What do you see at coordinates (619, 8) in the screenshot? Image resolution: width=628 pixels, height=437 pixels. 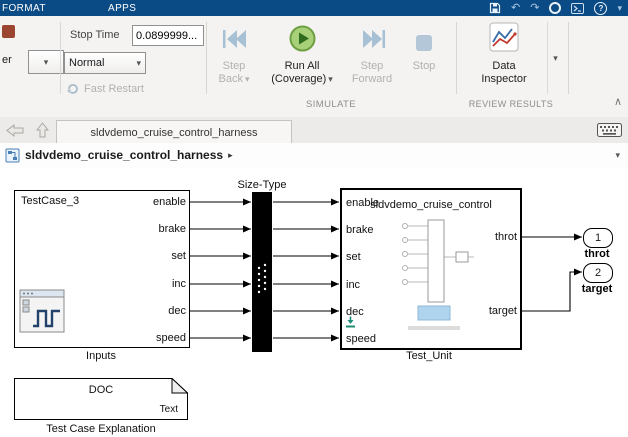 I see `quick-access-dropdown-icon: ▾` at bounding box center [619, 8].